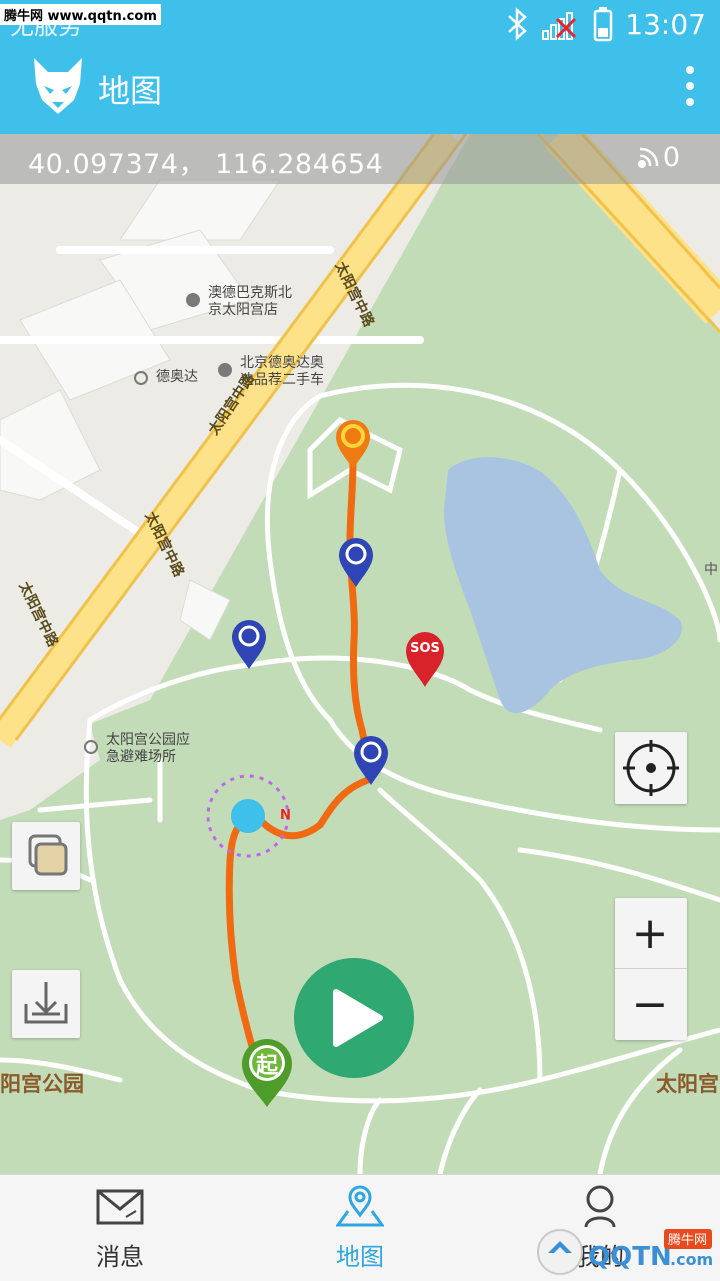 This screenshot has height=1281, width=720. Describe the element at coordinates (648, 157) in the screenshot. I see `satellite-signal-icon` at that location.